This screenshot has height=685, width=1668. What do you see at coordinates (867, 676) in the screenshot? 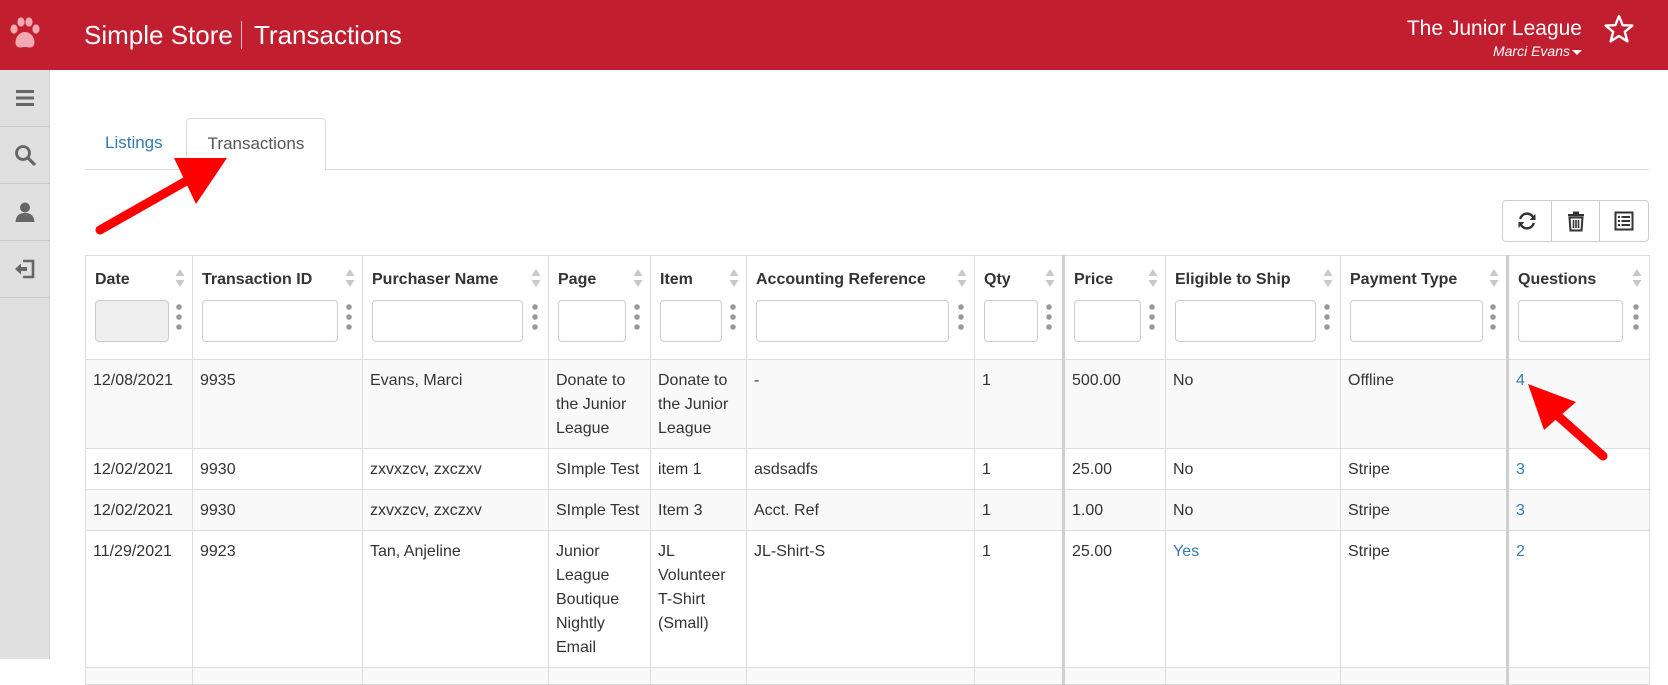
I see `table-row` at bounding box center [867, 676].